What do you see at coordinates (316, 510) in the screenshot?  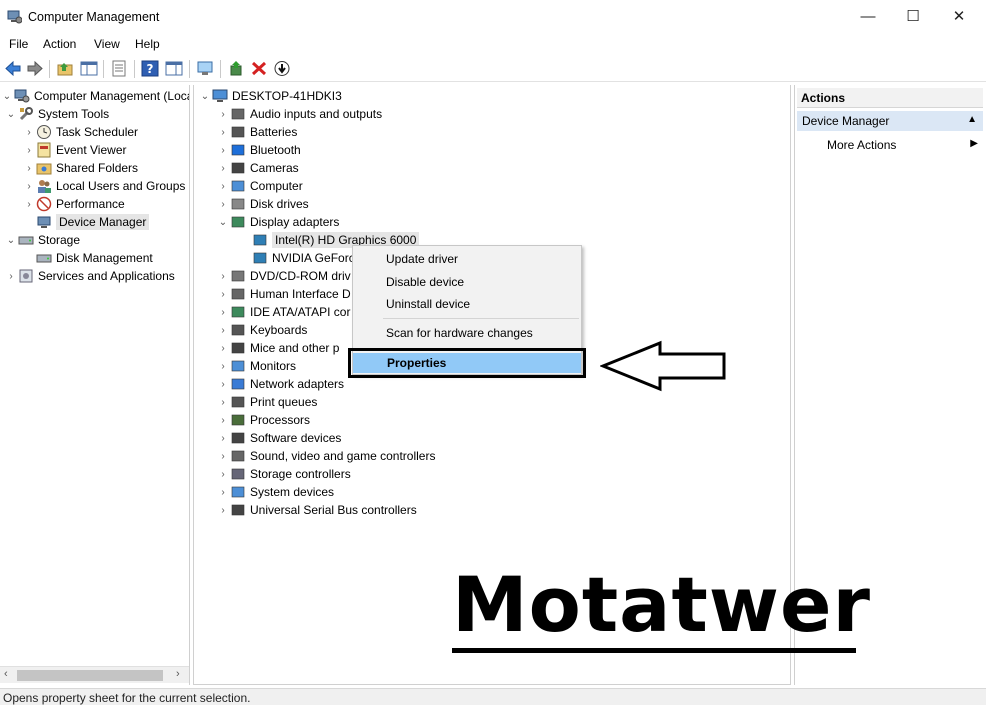 I see `device-category: › Universal Serial Bus controllers` at bounding box center [316, 510].